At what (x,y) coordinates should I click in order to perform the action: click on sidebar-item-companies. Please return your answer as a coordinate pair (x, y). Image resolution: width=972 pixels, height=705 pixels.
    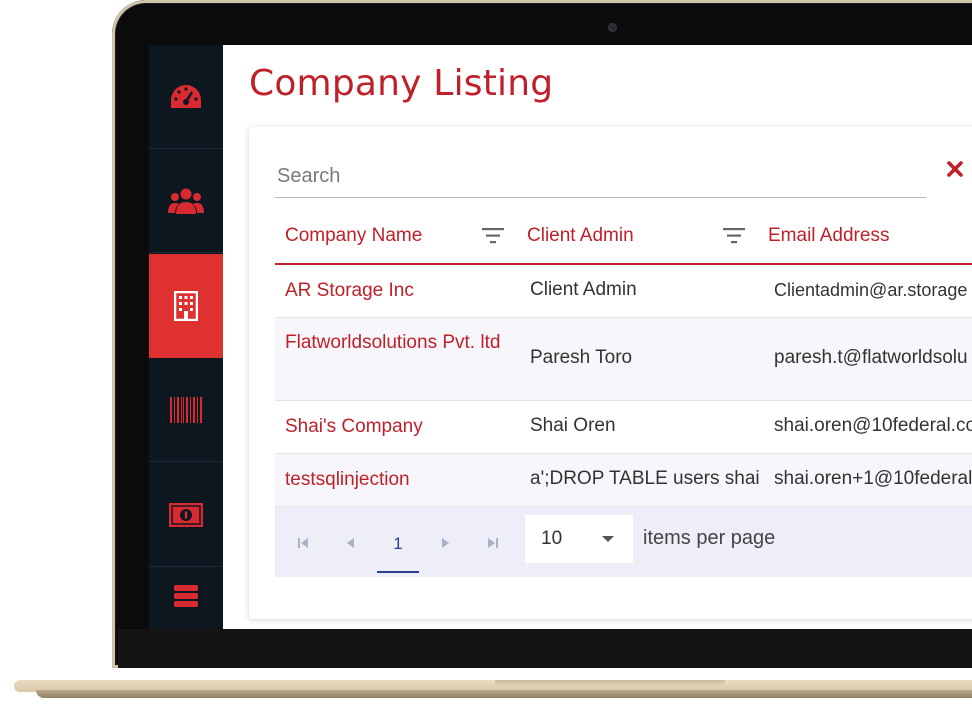
    Looking at the image, I should click on (186, 306).